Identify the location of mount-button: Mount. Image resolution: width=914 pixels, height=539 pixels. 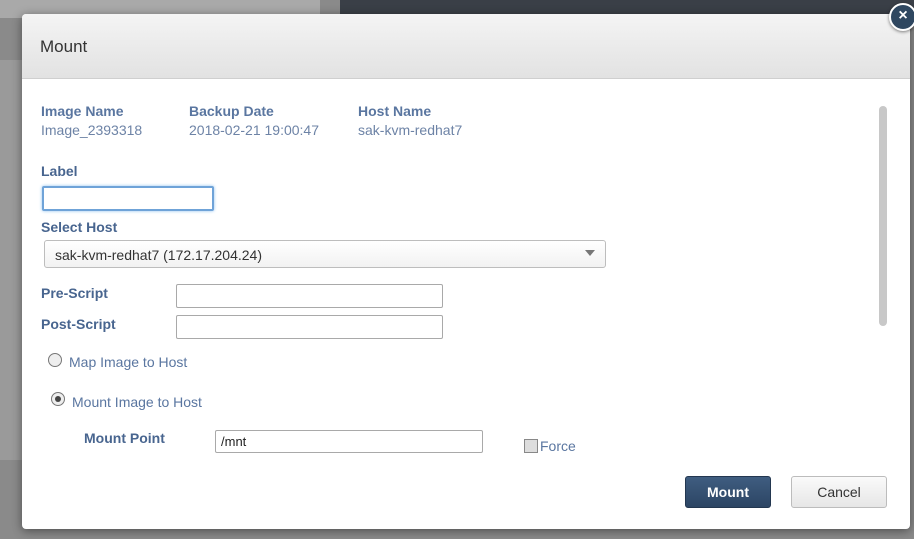
(728, 492).